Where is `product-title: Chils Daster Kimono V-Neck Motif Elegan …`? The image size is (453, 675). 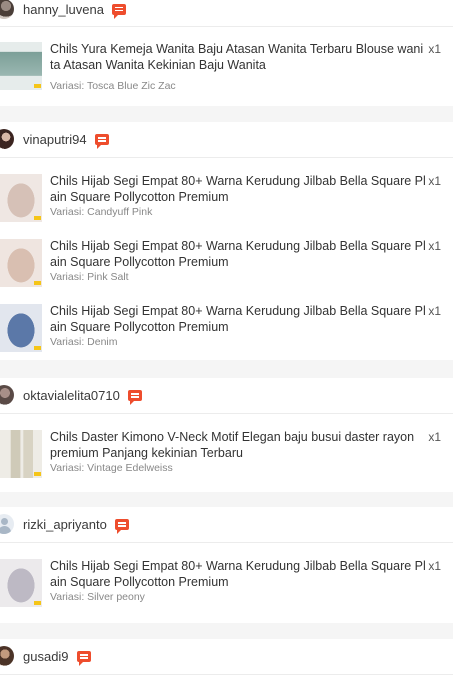
product-title: Chils Daster Kimono V-Neck Motif Elegan … is located at coordinates (240, 445).